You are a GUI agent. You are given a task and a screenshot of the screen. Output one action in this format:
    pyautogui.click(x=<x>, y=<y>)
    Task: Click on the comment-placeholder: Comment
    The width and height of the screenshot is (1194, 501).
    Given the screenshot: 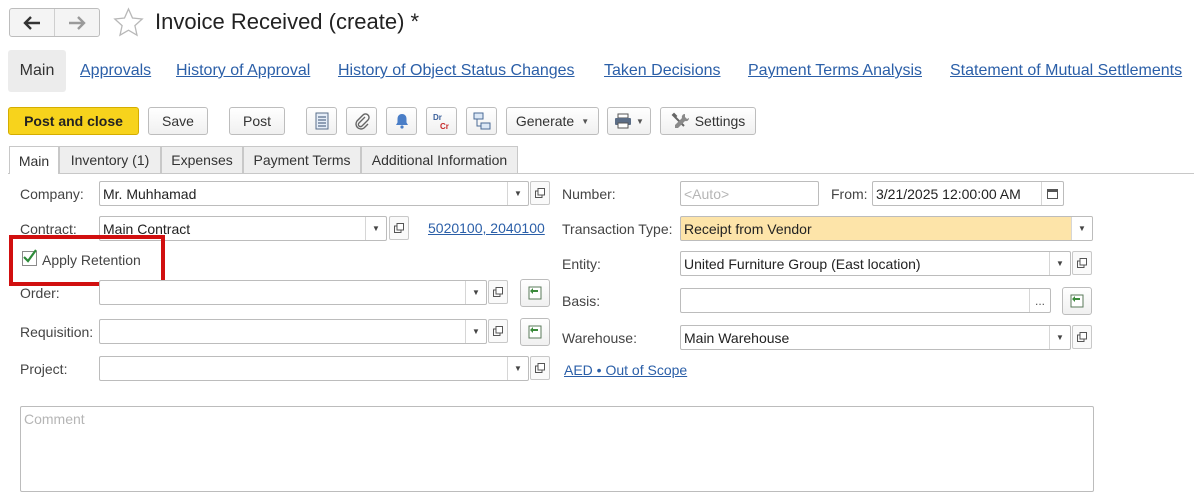 What is the action you would take?
    pyautogui.click(x=54, y=419)
    